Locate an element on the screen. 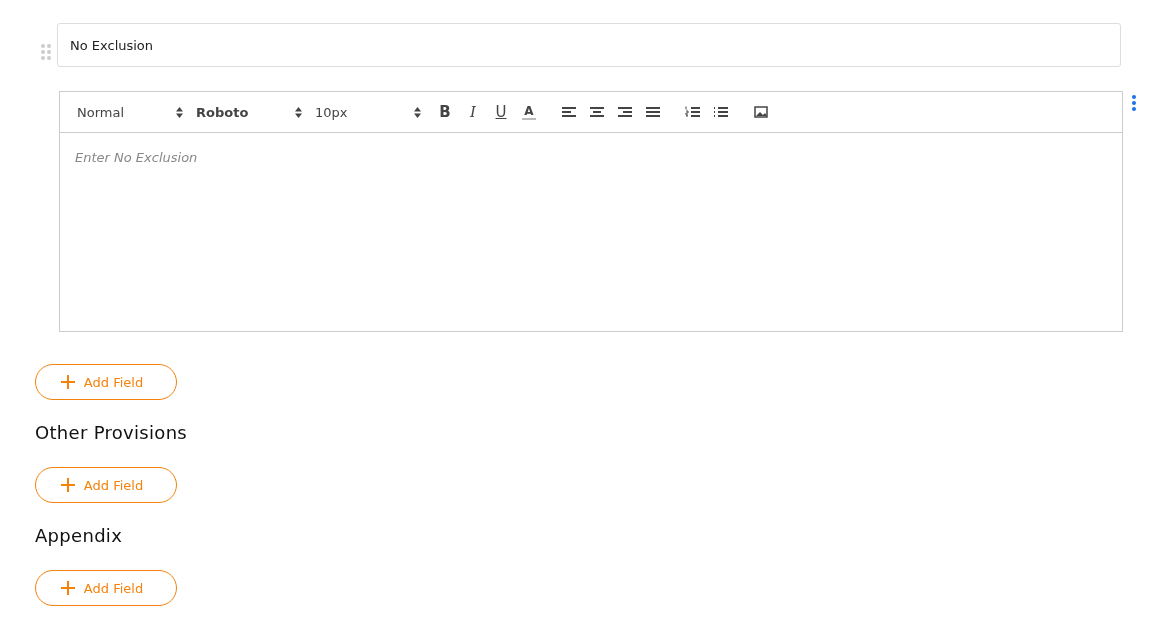 This screenshot has width=1158, height=640. title-field: No Exclusion is located at coordinates (589, 45).